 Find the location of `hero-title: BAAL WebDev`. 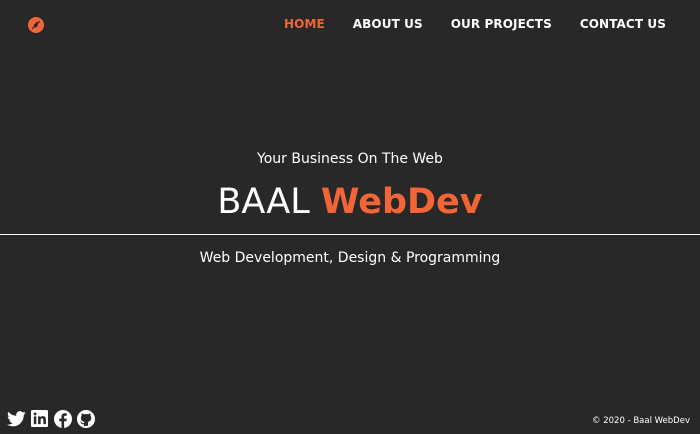

hero-title: BAAL WebDev is located at coordinates (350, 202).